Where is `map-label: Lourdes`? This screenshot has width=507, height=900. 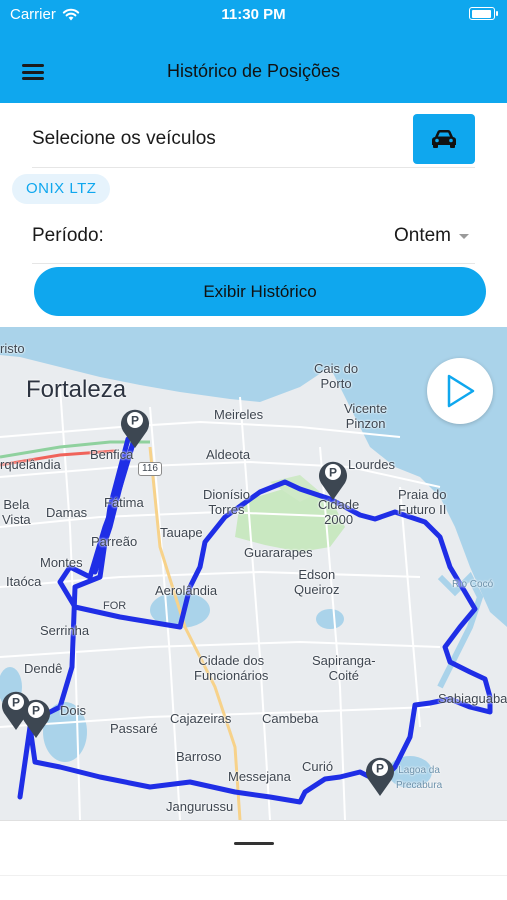
map-label: Lourdes is located at coordinates (371, 464).